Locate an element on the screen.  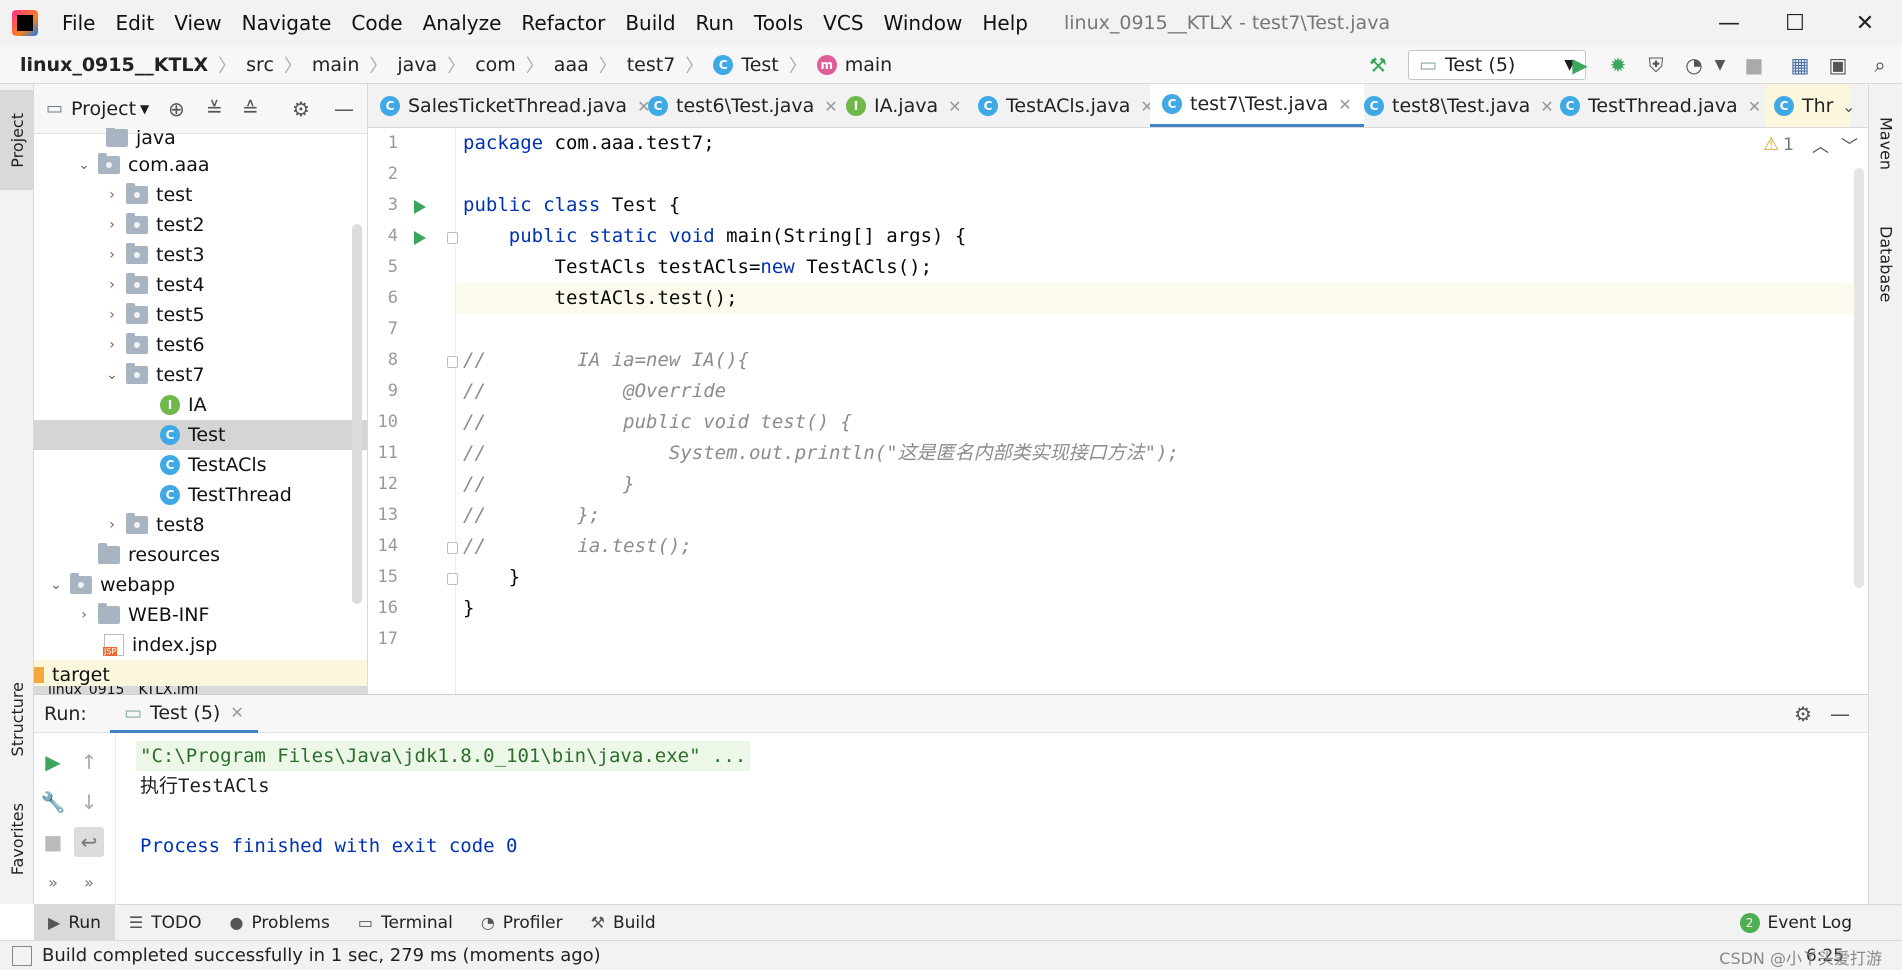
menu-code: Code is located at coordinates (376, 23).